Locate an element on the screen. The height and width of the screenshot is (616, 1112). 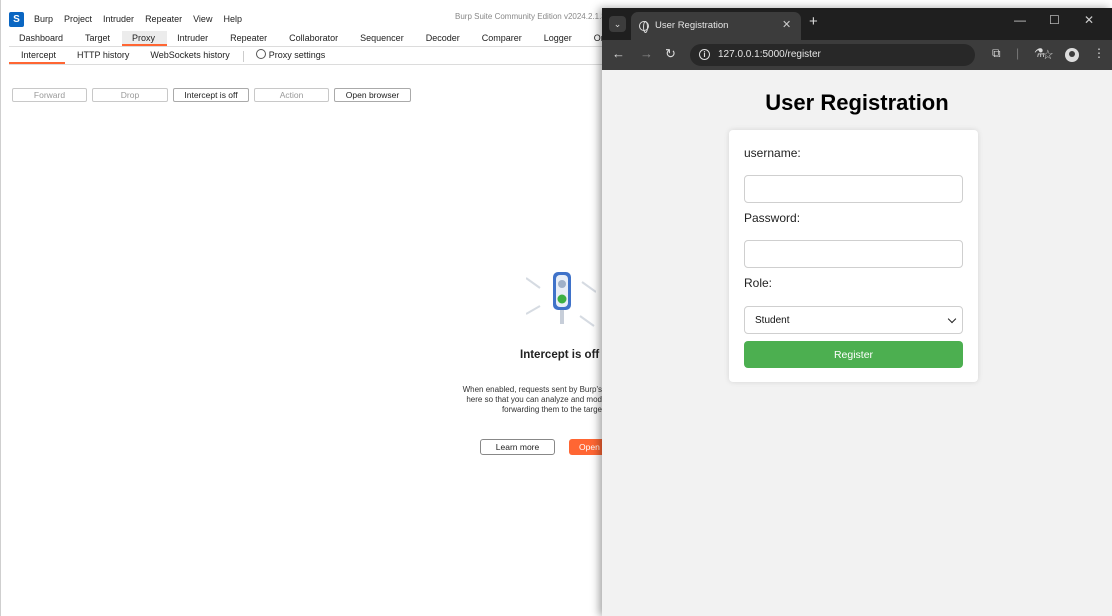
burp-logo-icon: S is located at coordinates (16, 19).